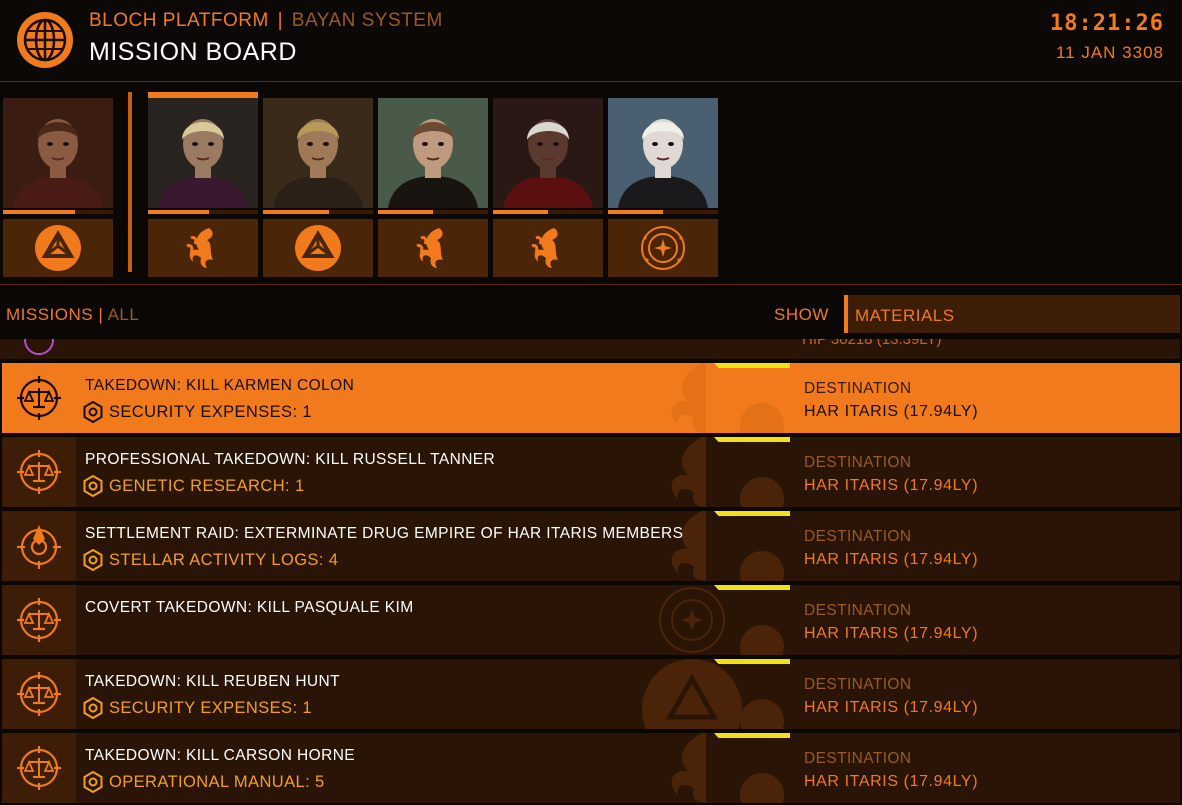 This screenshot has height=805, width=1182. I want to click on globe-icon, so click(45, 40).